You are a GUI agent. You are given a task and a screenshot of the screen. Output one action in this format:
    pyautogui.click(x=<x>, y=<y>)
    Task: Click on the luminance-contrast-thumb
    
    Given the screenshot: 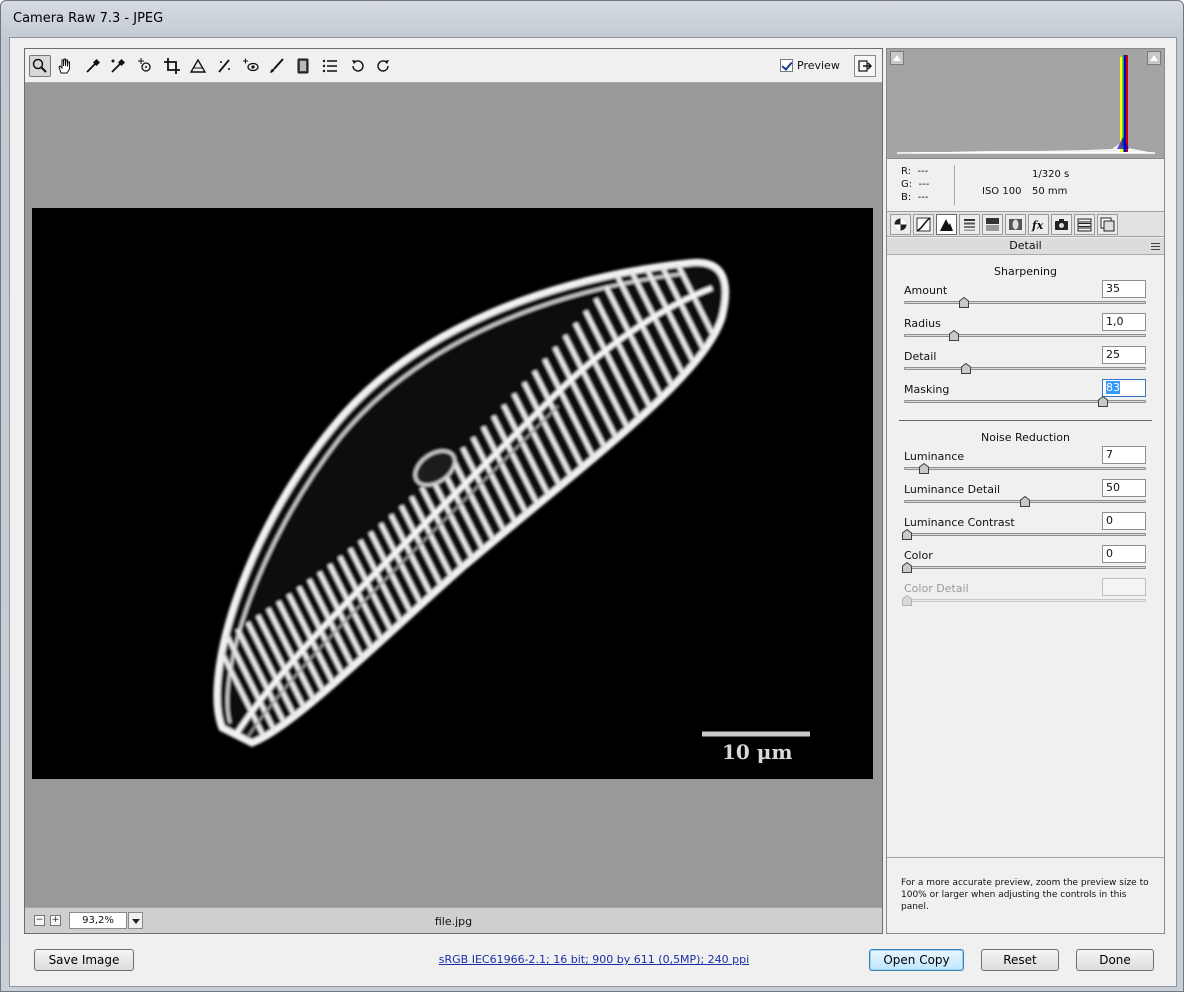 What is the action you would take?
    pyautogui.click(x=907, y=534)
    